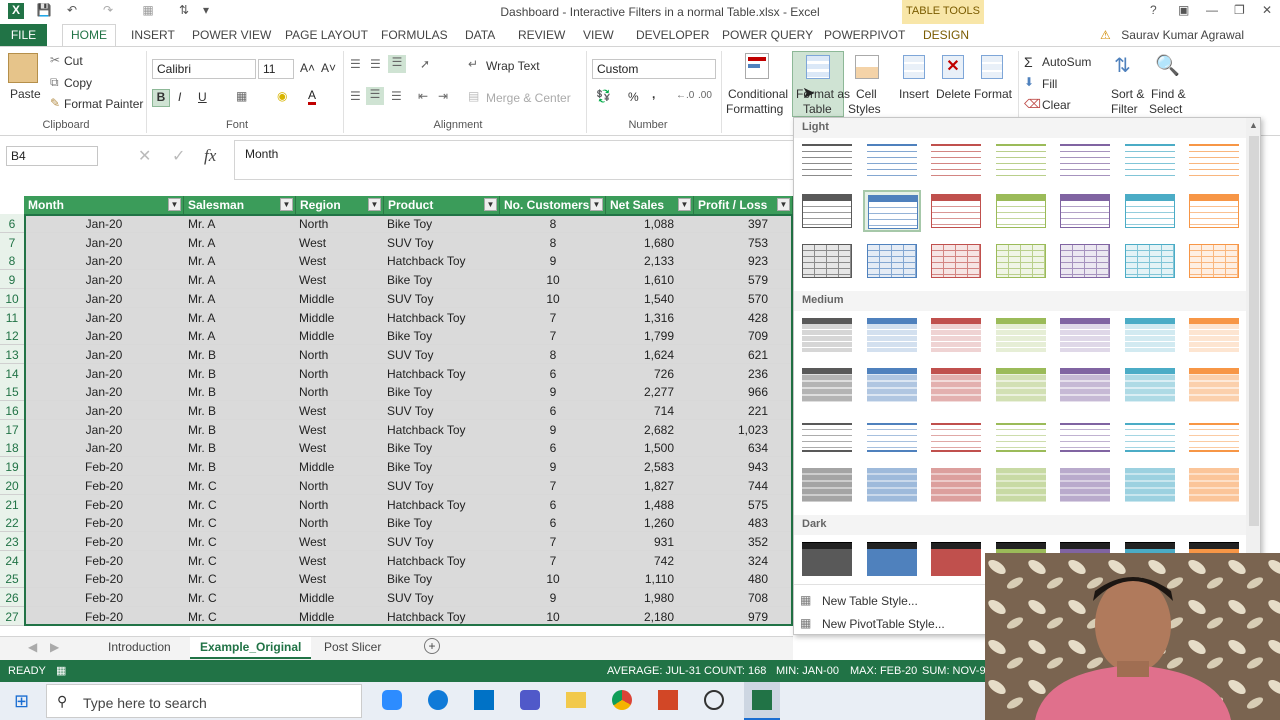  Describe the element at coordinates (12, 523) in the screenshot. I see `row-number: 22` at that location.